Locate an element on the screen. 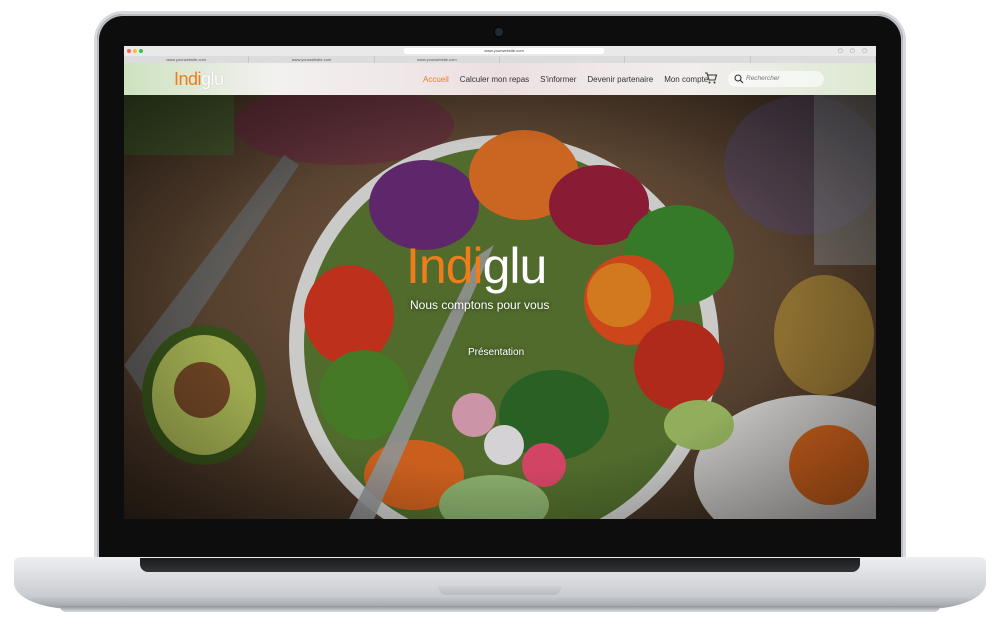 The image size is (1000, 626). nav-item-informer: S'informer is located at coordinates (558, 79).